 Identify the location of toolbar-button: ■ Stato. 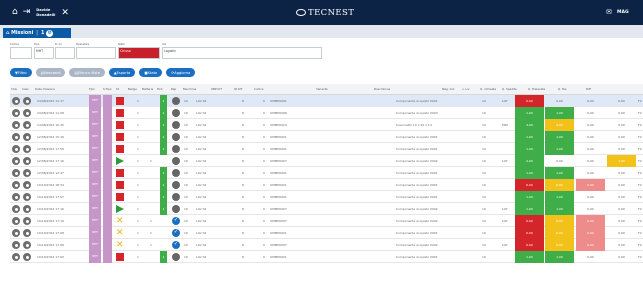
(151, 72).